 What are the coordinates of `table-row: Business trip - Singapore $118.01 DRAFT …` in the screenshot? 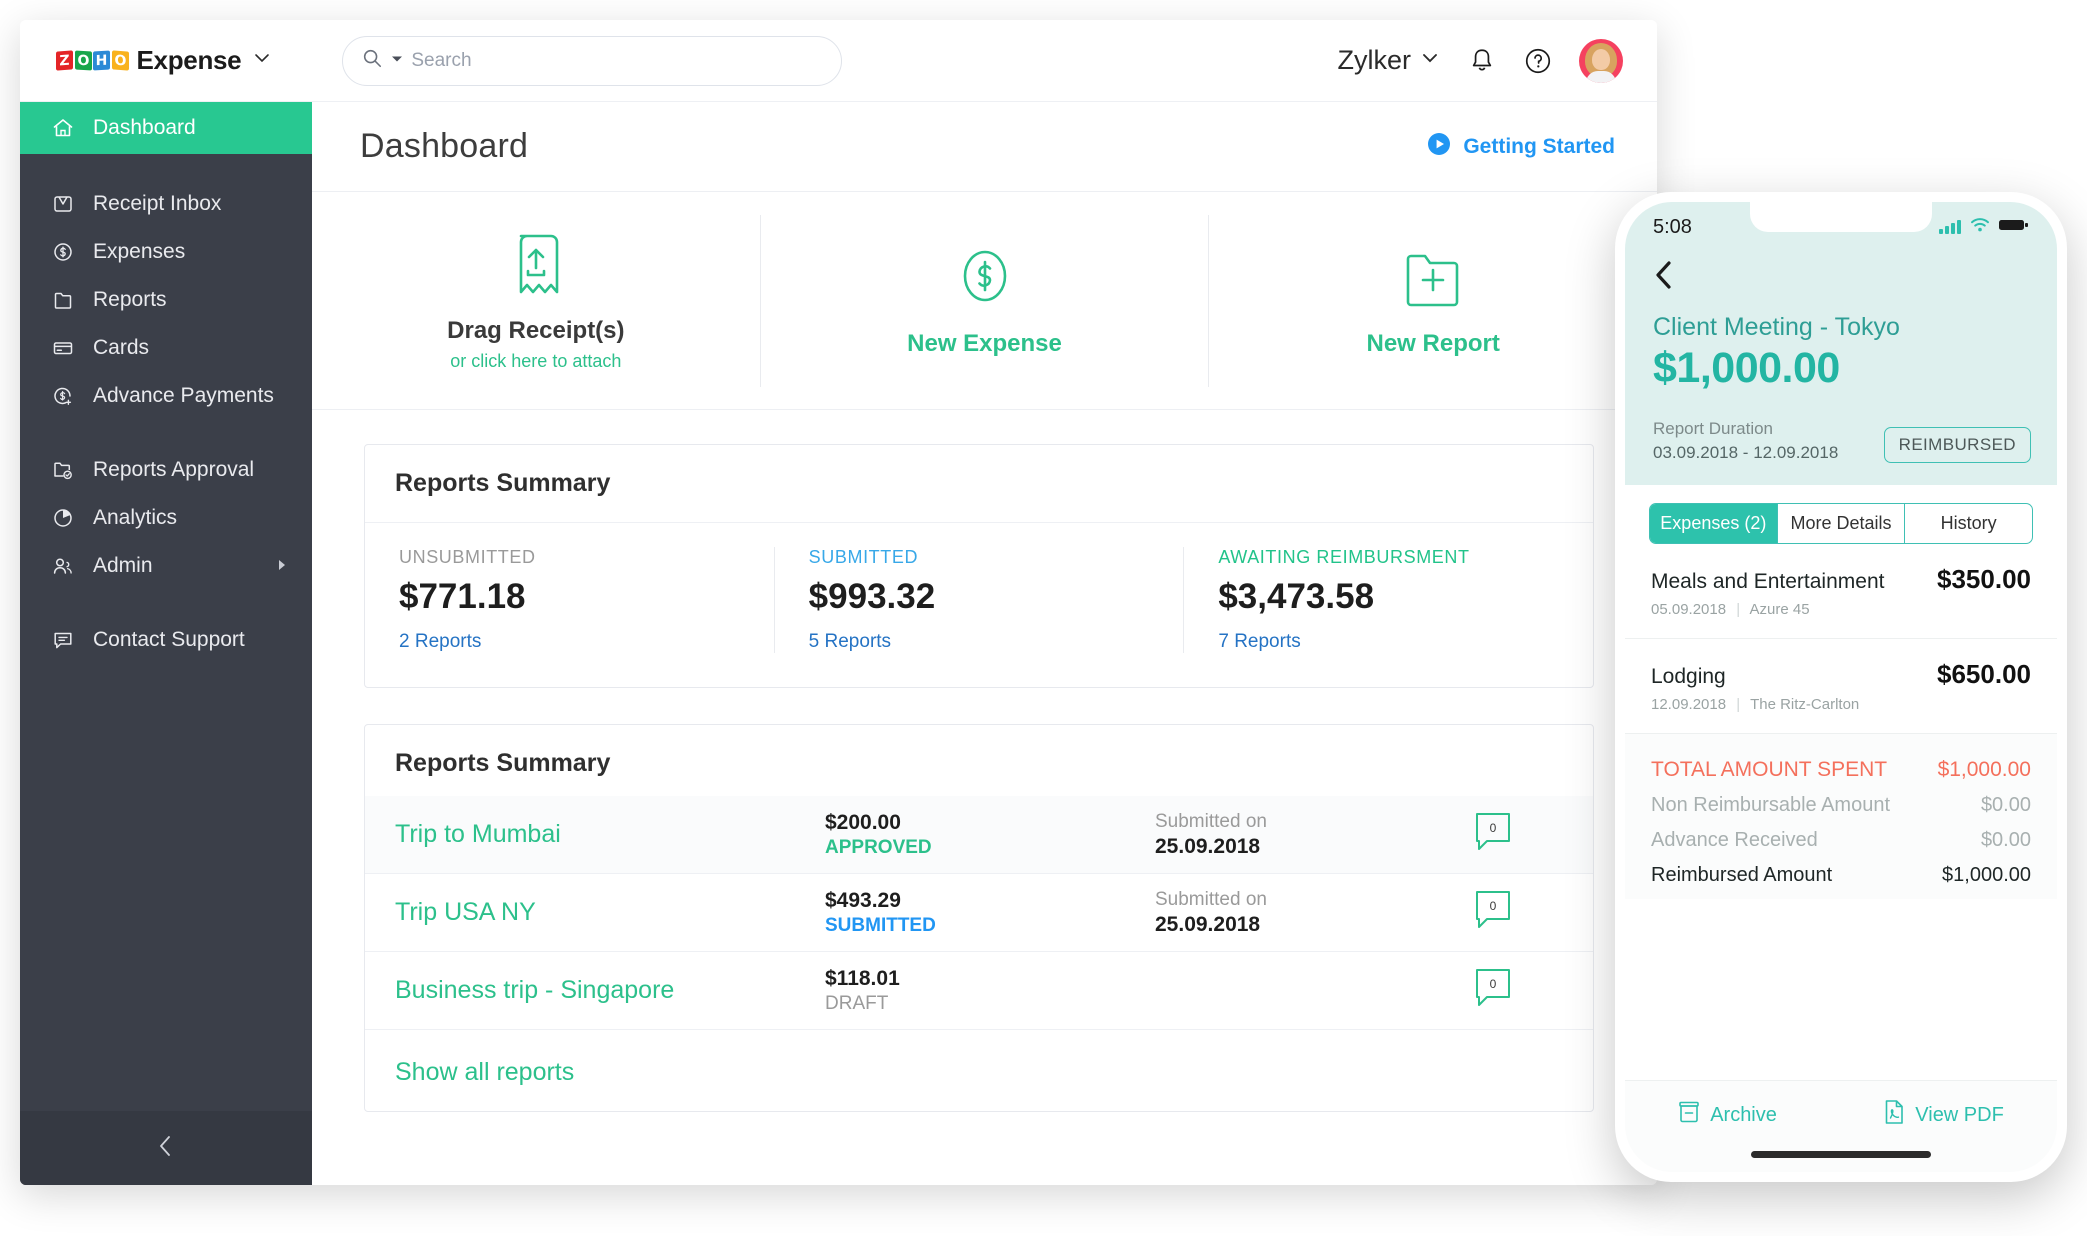 It's located at (979, 991).